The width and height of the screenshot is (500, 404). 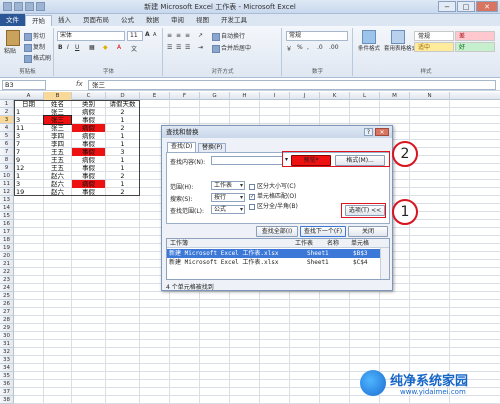 I want to click on style-neutral: 适中, so click(x=434, y=47).